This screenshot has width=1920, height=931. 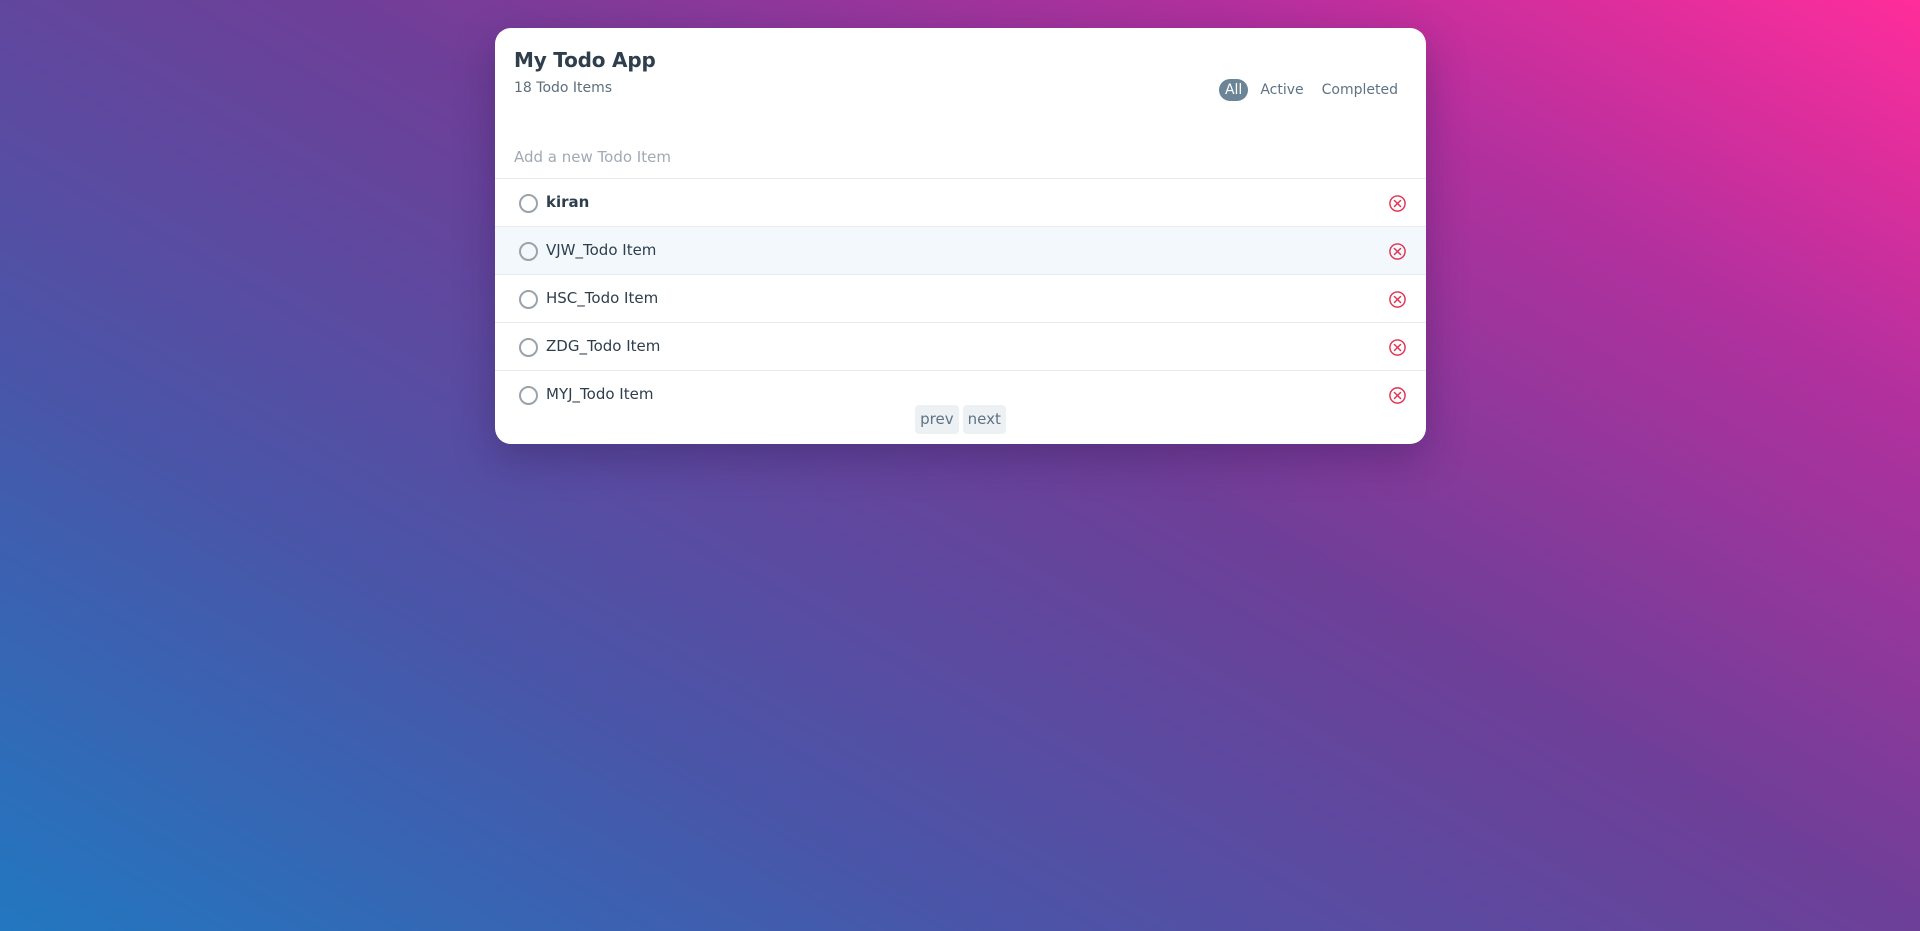 I want to click on app-title: My Todo App, so click(x=585, y=60).